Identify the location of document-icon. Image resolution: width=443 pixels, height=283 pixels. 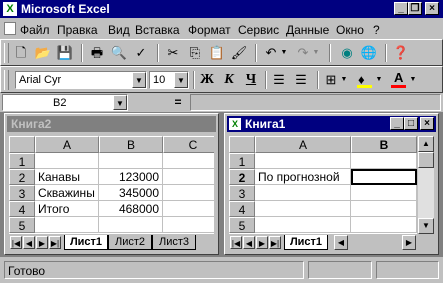
(10, 28).